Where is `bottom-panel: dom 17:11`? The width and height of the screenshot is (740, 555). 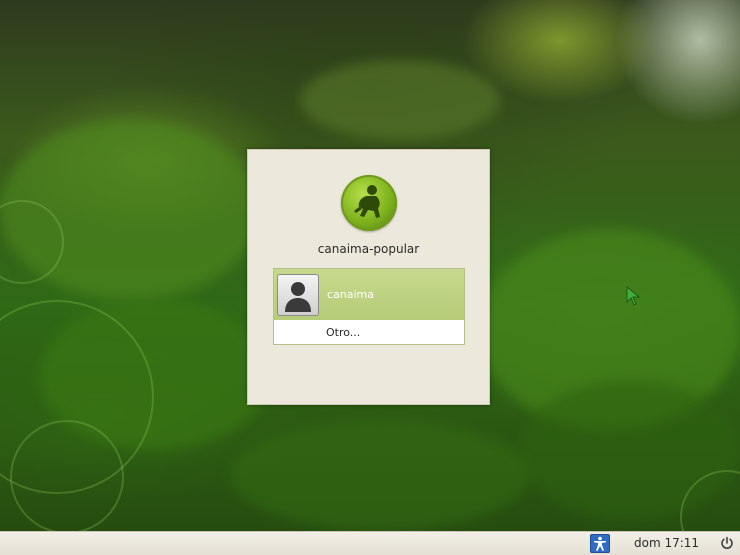
bottom-panel: dom 17:11 is located at coordinates (370, 543).